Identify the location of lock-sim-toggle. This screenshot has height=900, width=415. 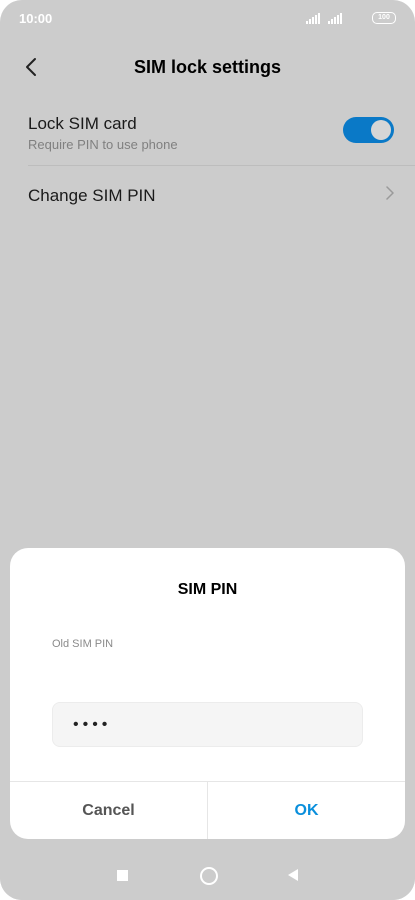
(368, 130).